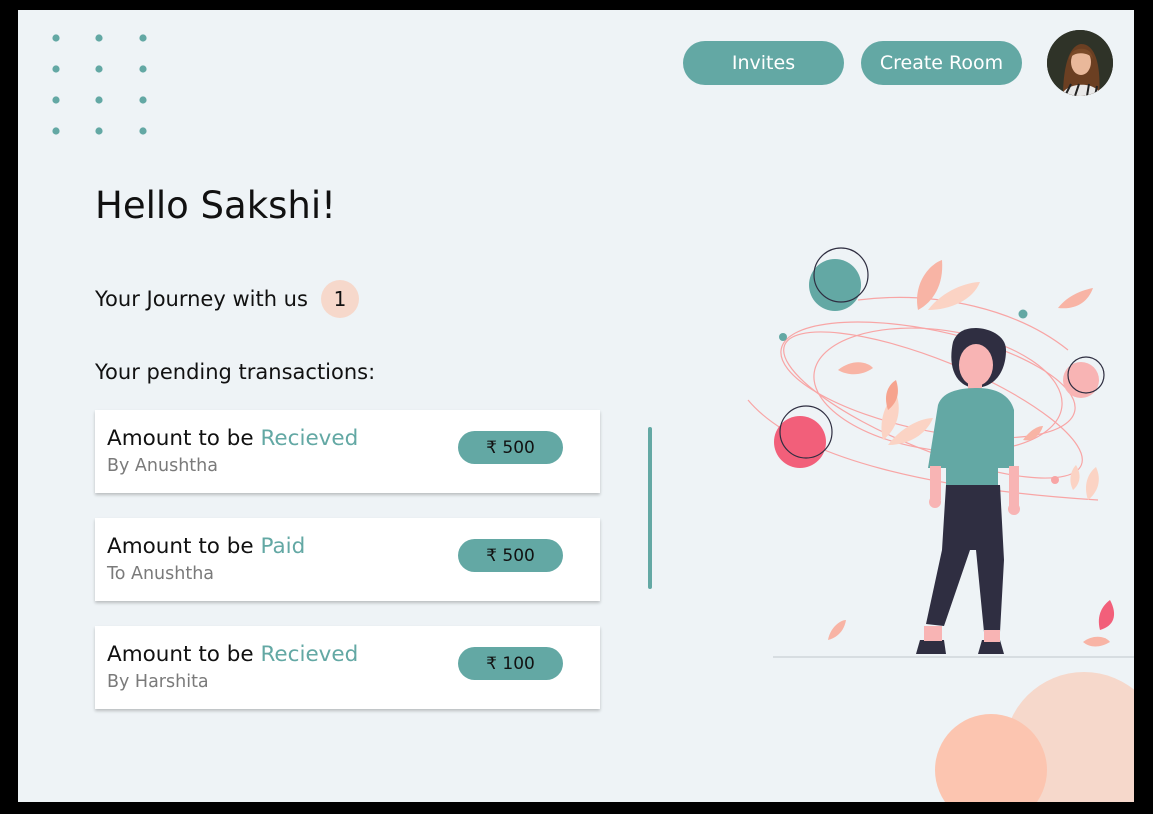 The height and width of the screenshot is (814, 1153). What do you see at coordinates (763, 63) in the screenshot?
I see `invites-button: Invites` at bounding box center [763, 63].